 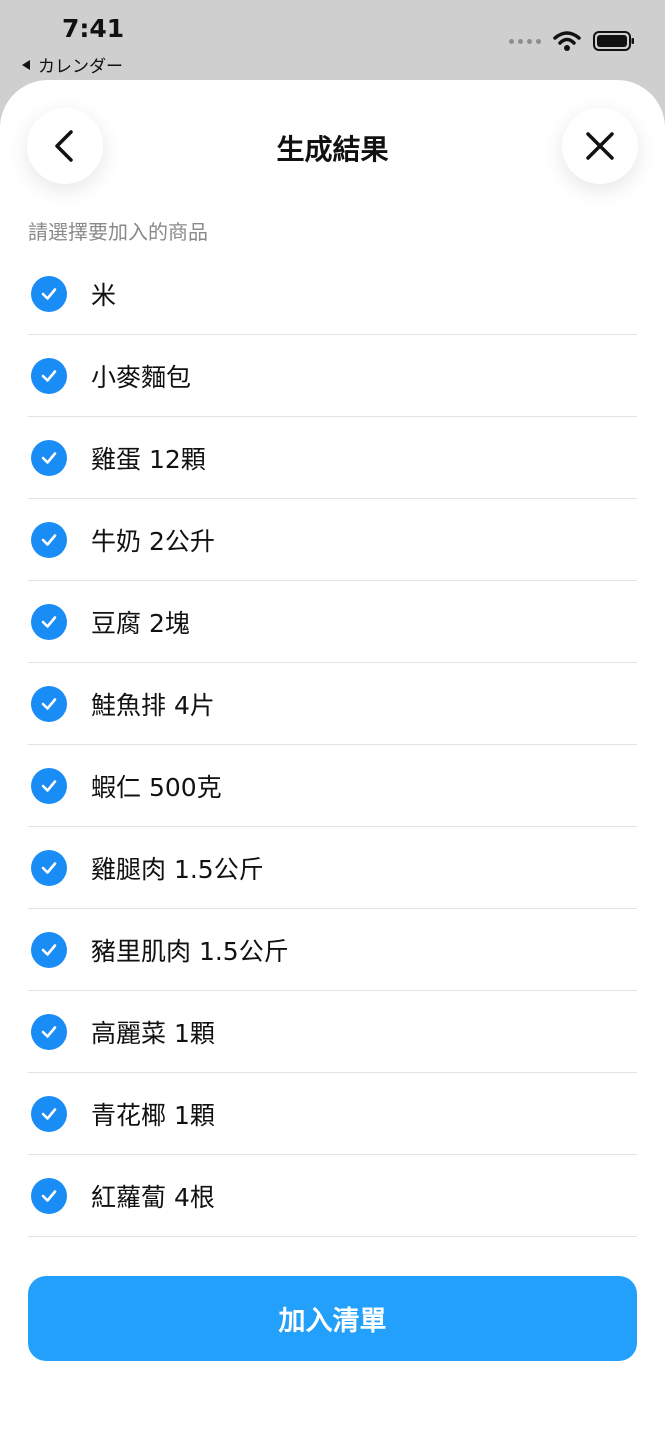 What do you see at coordinates (332, 40) in the screenshot?
I see `status-bar: 7:41 カレンダー` at bounding box center [332, 40].